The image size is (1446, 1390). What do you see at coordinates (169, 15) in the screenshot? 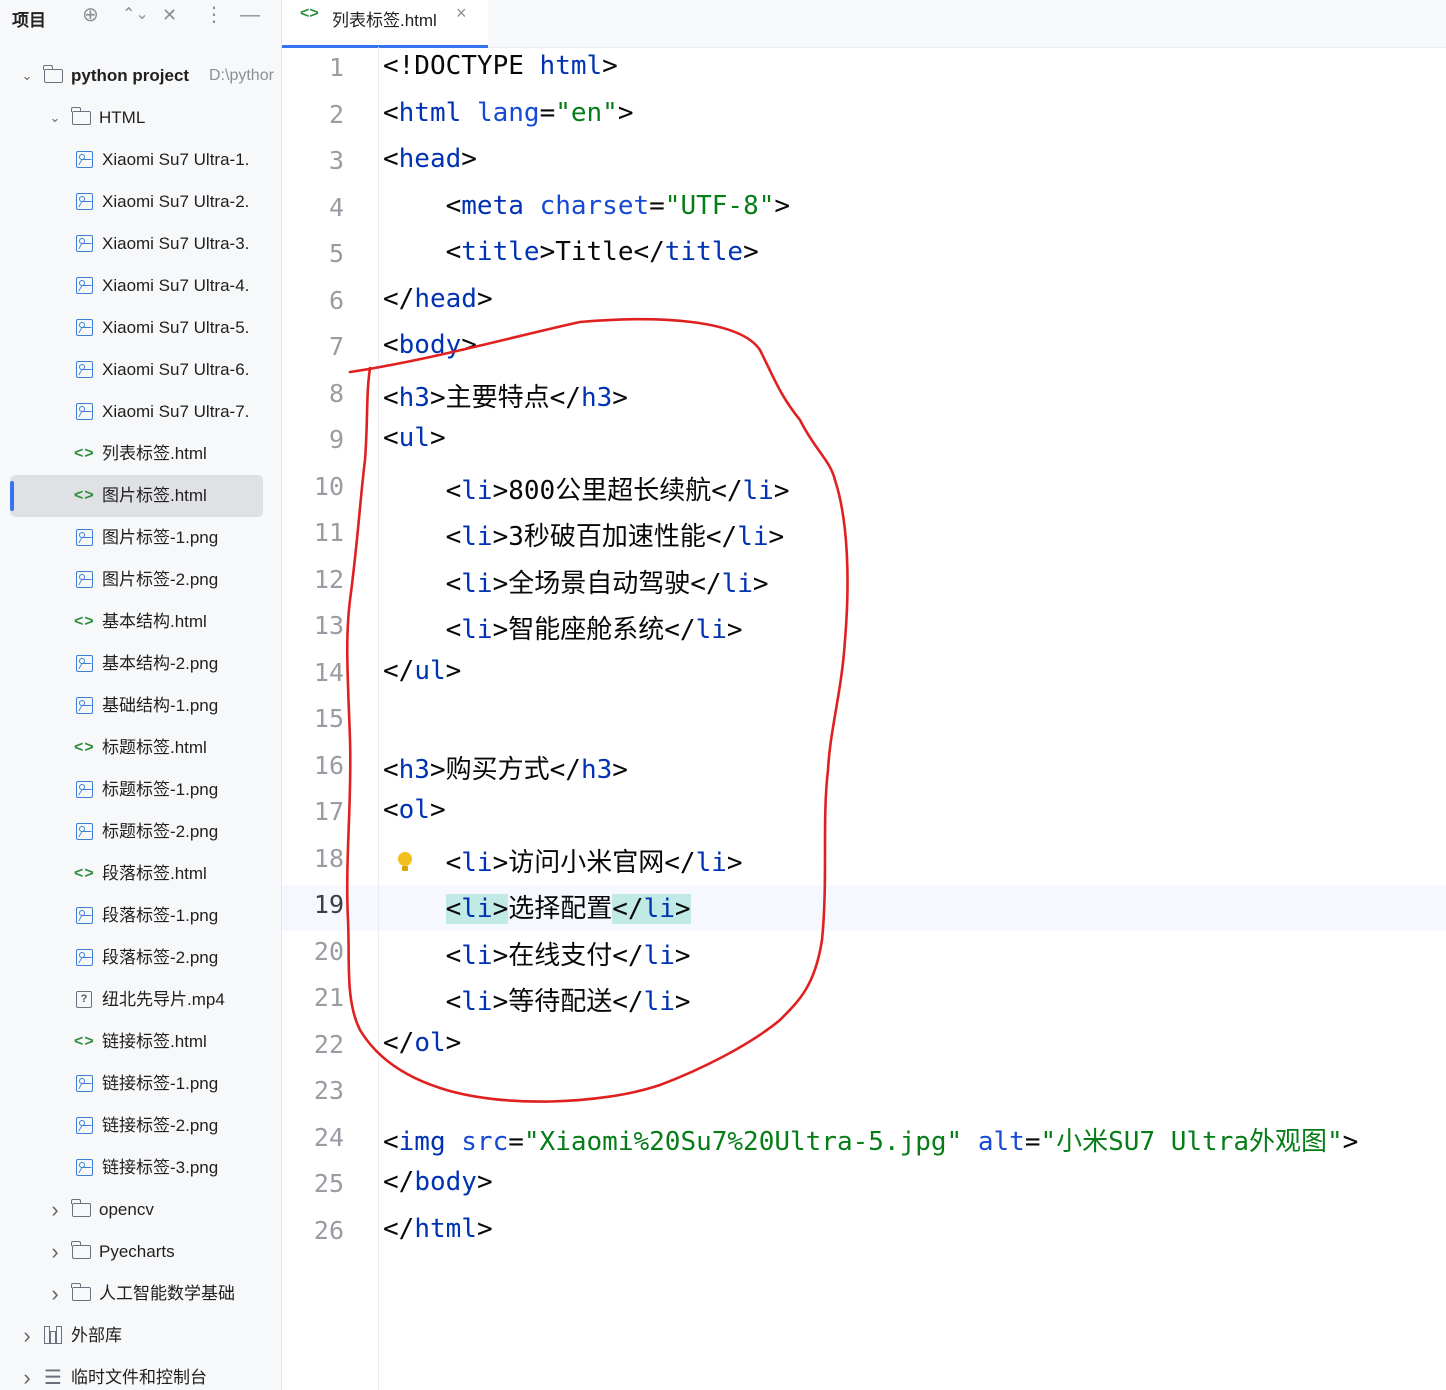
I see `collapse-icon: ✕` at bounding box center [169, 15].